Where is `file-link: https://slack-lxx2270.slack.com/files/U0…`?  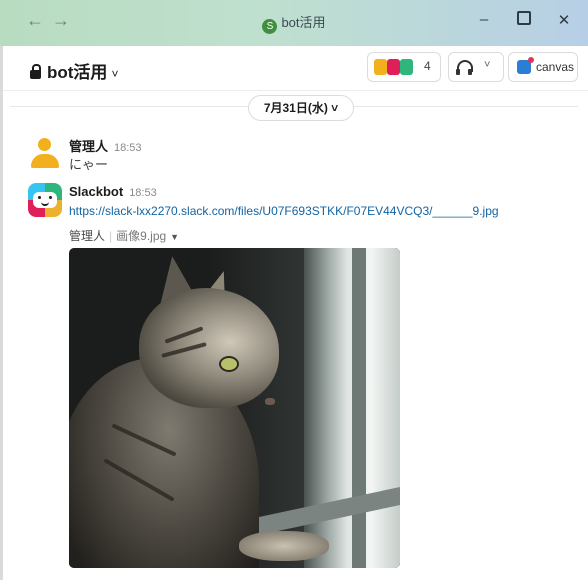
file-link: https://slack-lxx2270.slack.com/files/U0… is located at coordinates (284, 211).